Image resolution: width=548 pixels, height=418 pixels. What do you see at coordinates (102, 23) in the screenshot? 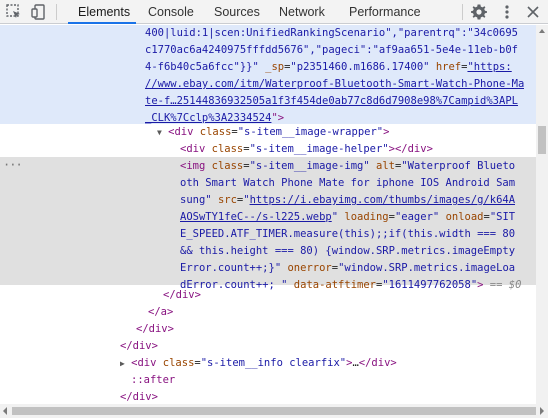
I see `active-tab-indicator` at bounding box center [102, 23].